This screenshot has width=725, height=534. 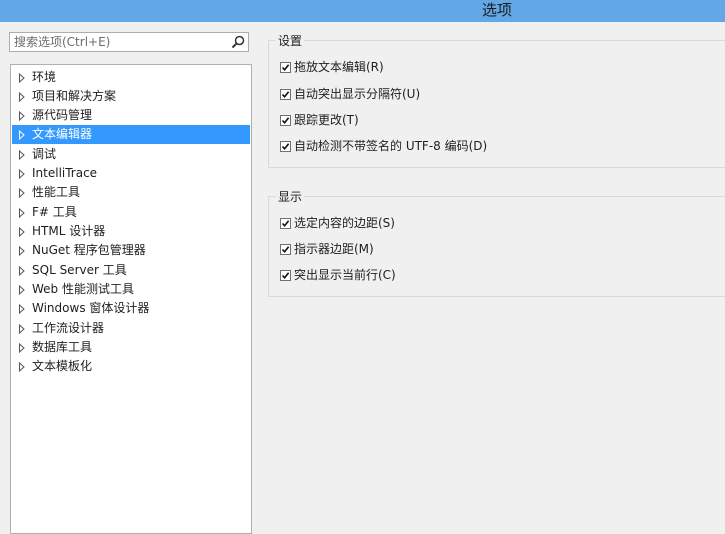 What do you see at coordinates (391, 146) in the screenshot?
I see `option-label: 自动检测不带签名的 UTF-8 编码(D)` at bounding box center [391, 146].